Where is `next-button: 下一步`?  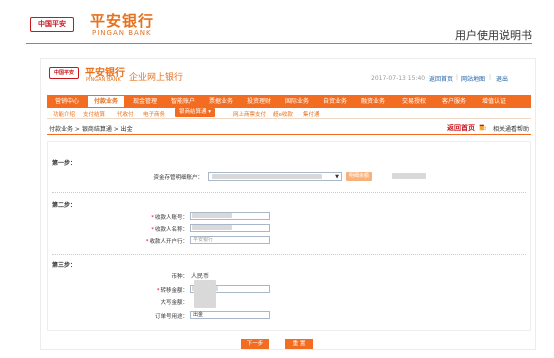 next-button: 下一步 is located at coordinates (255, 344).